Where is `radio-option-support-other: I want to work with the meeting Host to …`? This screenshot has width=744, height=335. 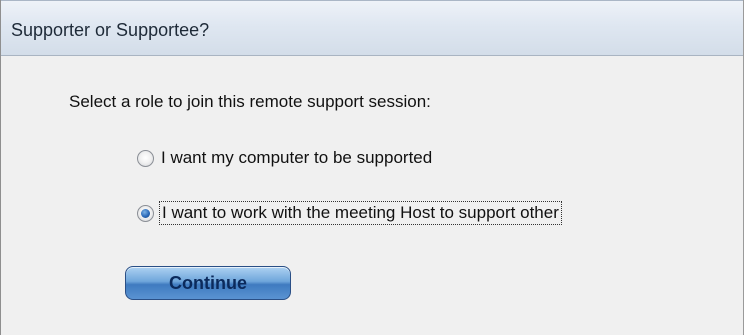
radio-option-support-other: I want to work with the meeting Host to … is located at coordinates (349, 213).